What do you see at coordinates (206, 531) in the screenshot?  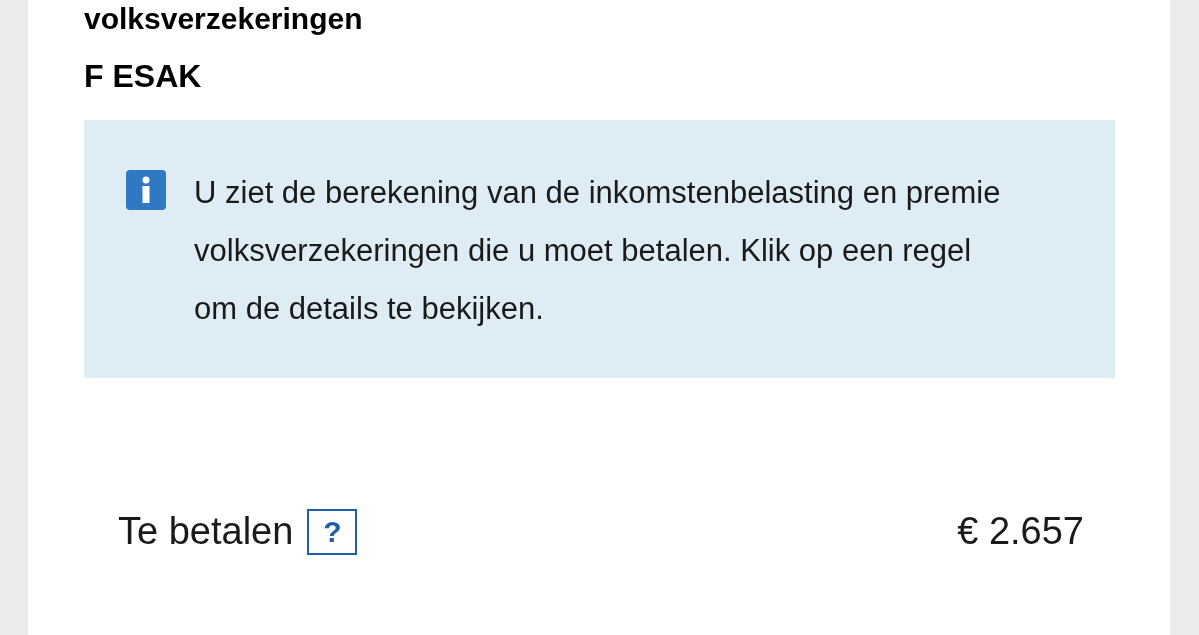 I see `amount-label: Te betalen` at bounding box center [206, 531].